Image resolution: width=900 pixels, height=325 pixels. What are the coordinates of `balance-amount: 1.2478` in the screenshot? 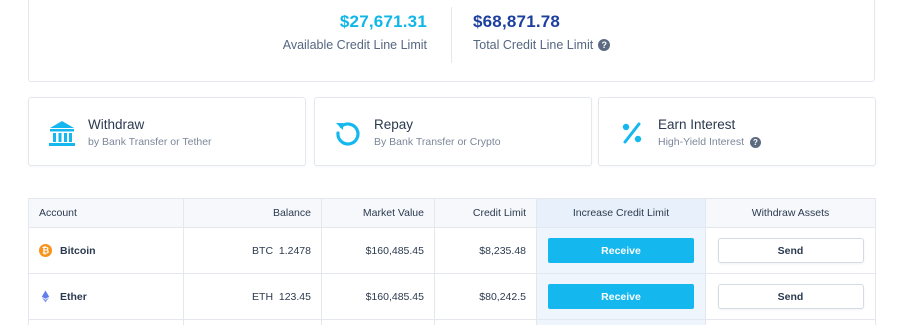 It's located at (294, 250).